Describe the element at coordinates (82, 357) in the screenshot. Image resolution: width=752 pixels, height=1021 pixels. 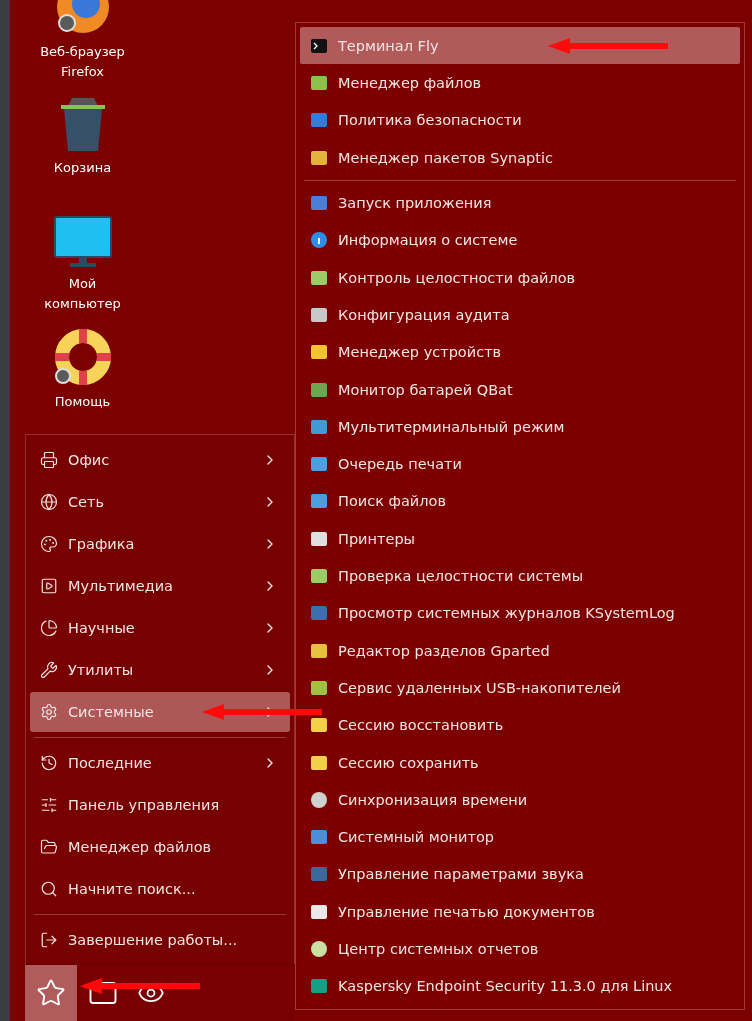
I see `lifebuoy-icon` at that location.